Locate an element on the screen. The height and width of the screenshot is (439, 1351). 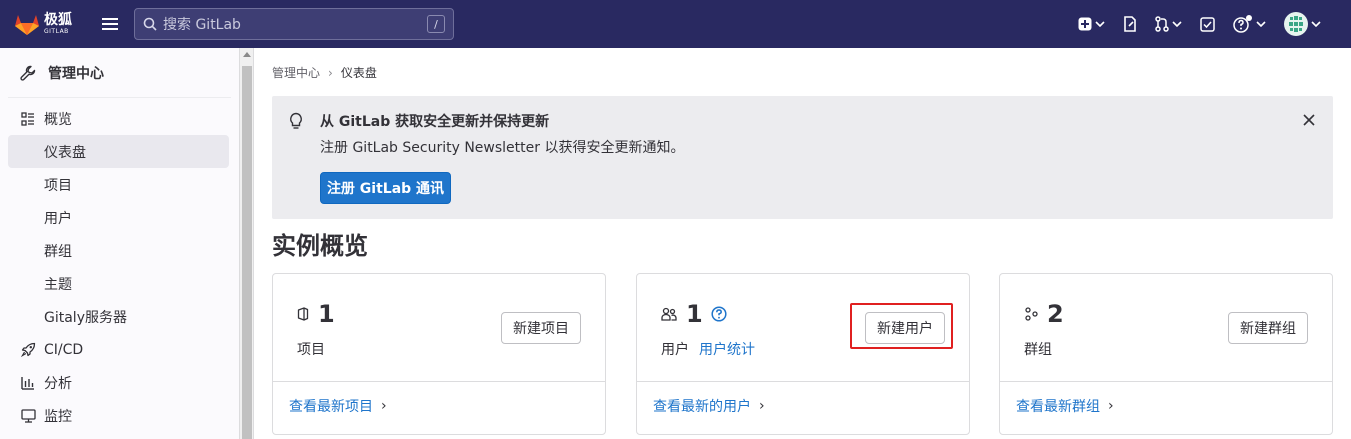
avatar is located at coordinates (1296, 24).